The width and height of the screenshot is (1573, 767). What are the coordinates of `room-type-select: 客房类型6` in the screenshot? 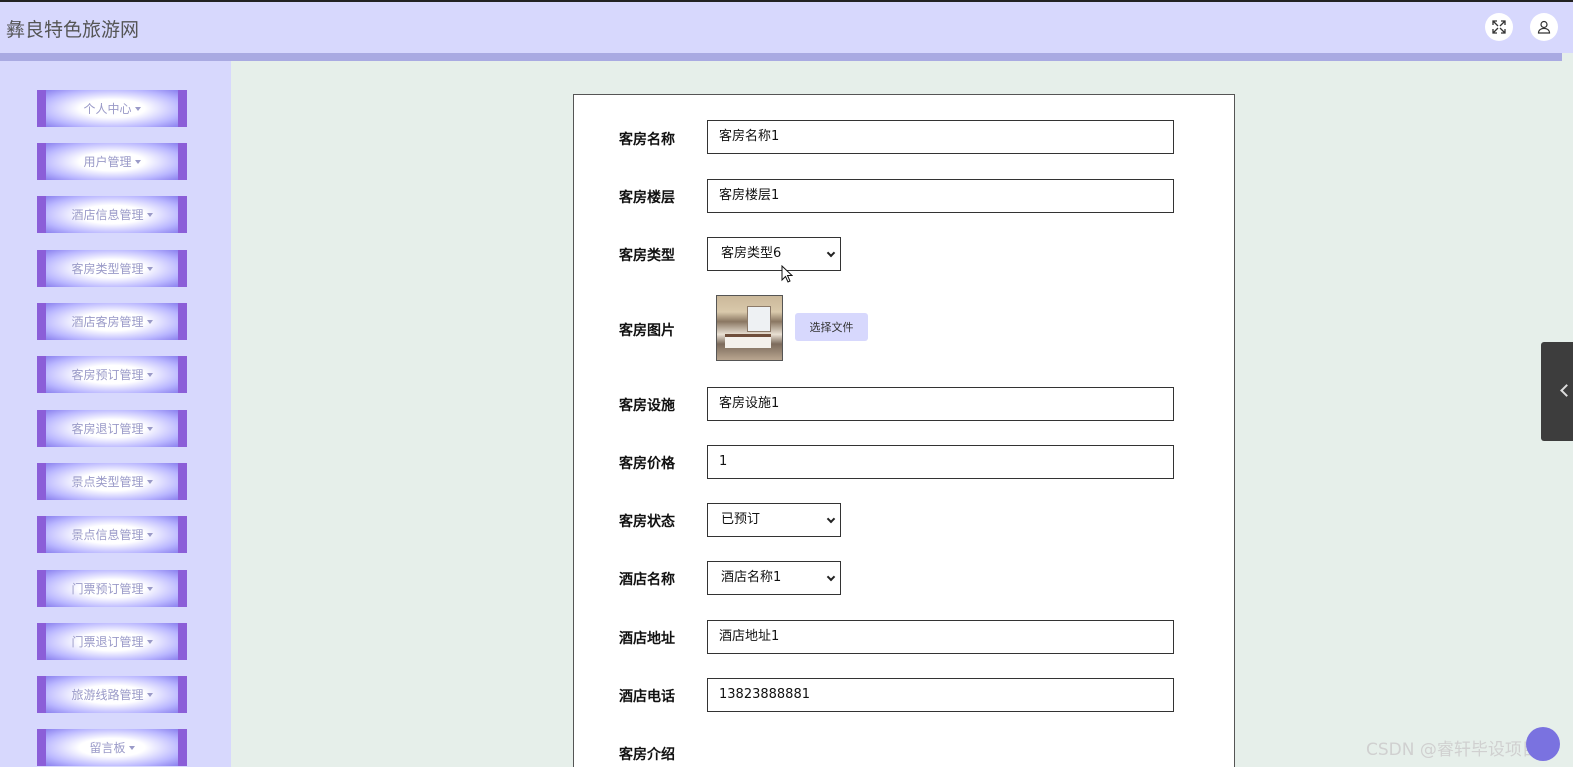 It's located at (774, 254).